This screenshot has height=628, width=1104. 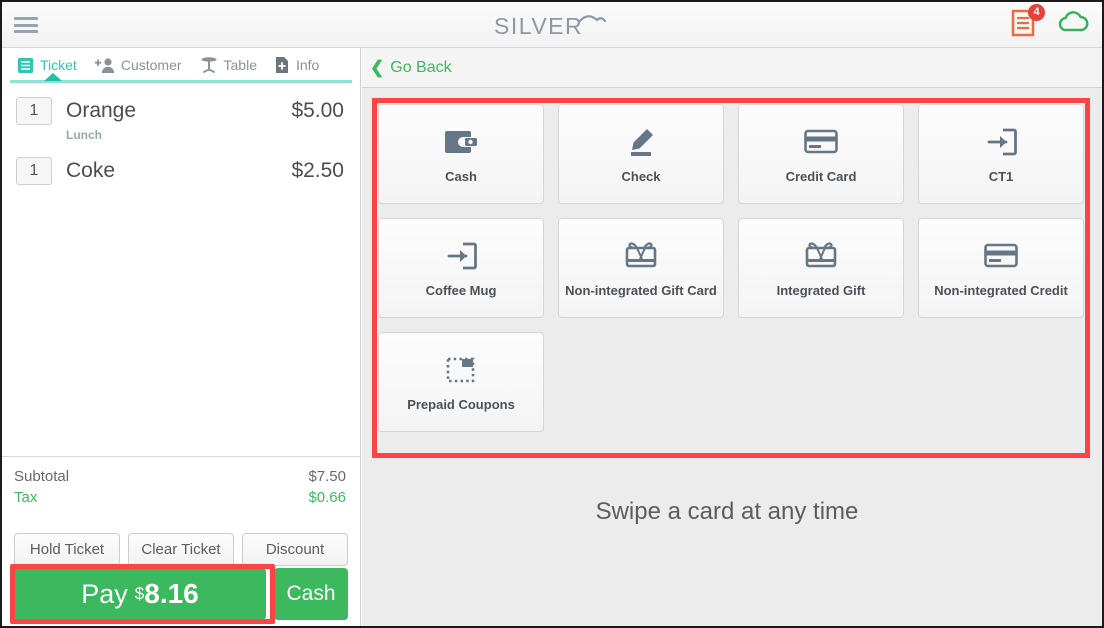 I want to click on tender-non-integrated-gift-card: Non-integrated Gift Card, so click(x=641, y=268).